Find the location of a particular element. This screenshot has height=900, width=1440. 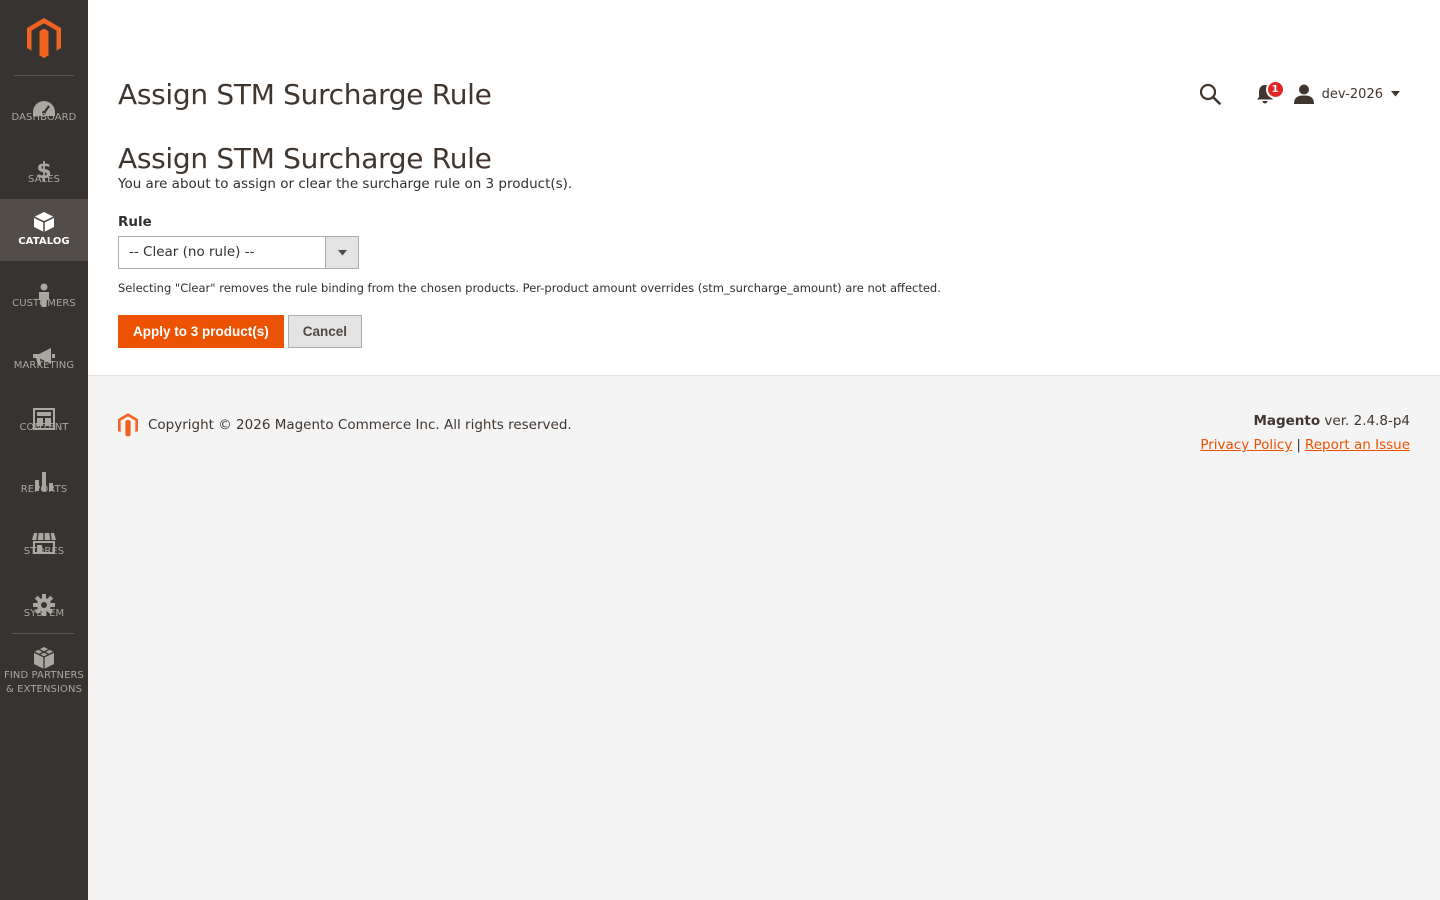

sidebar-item-content: CONTENT is located at coordinates (44, 427).